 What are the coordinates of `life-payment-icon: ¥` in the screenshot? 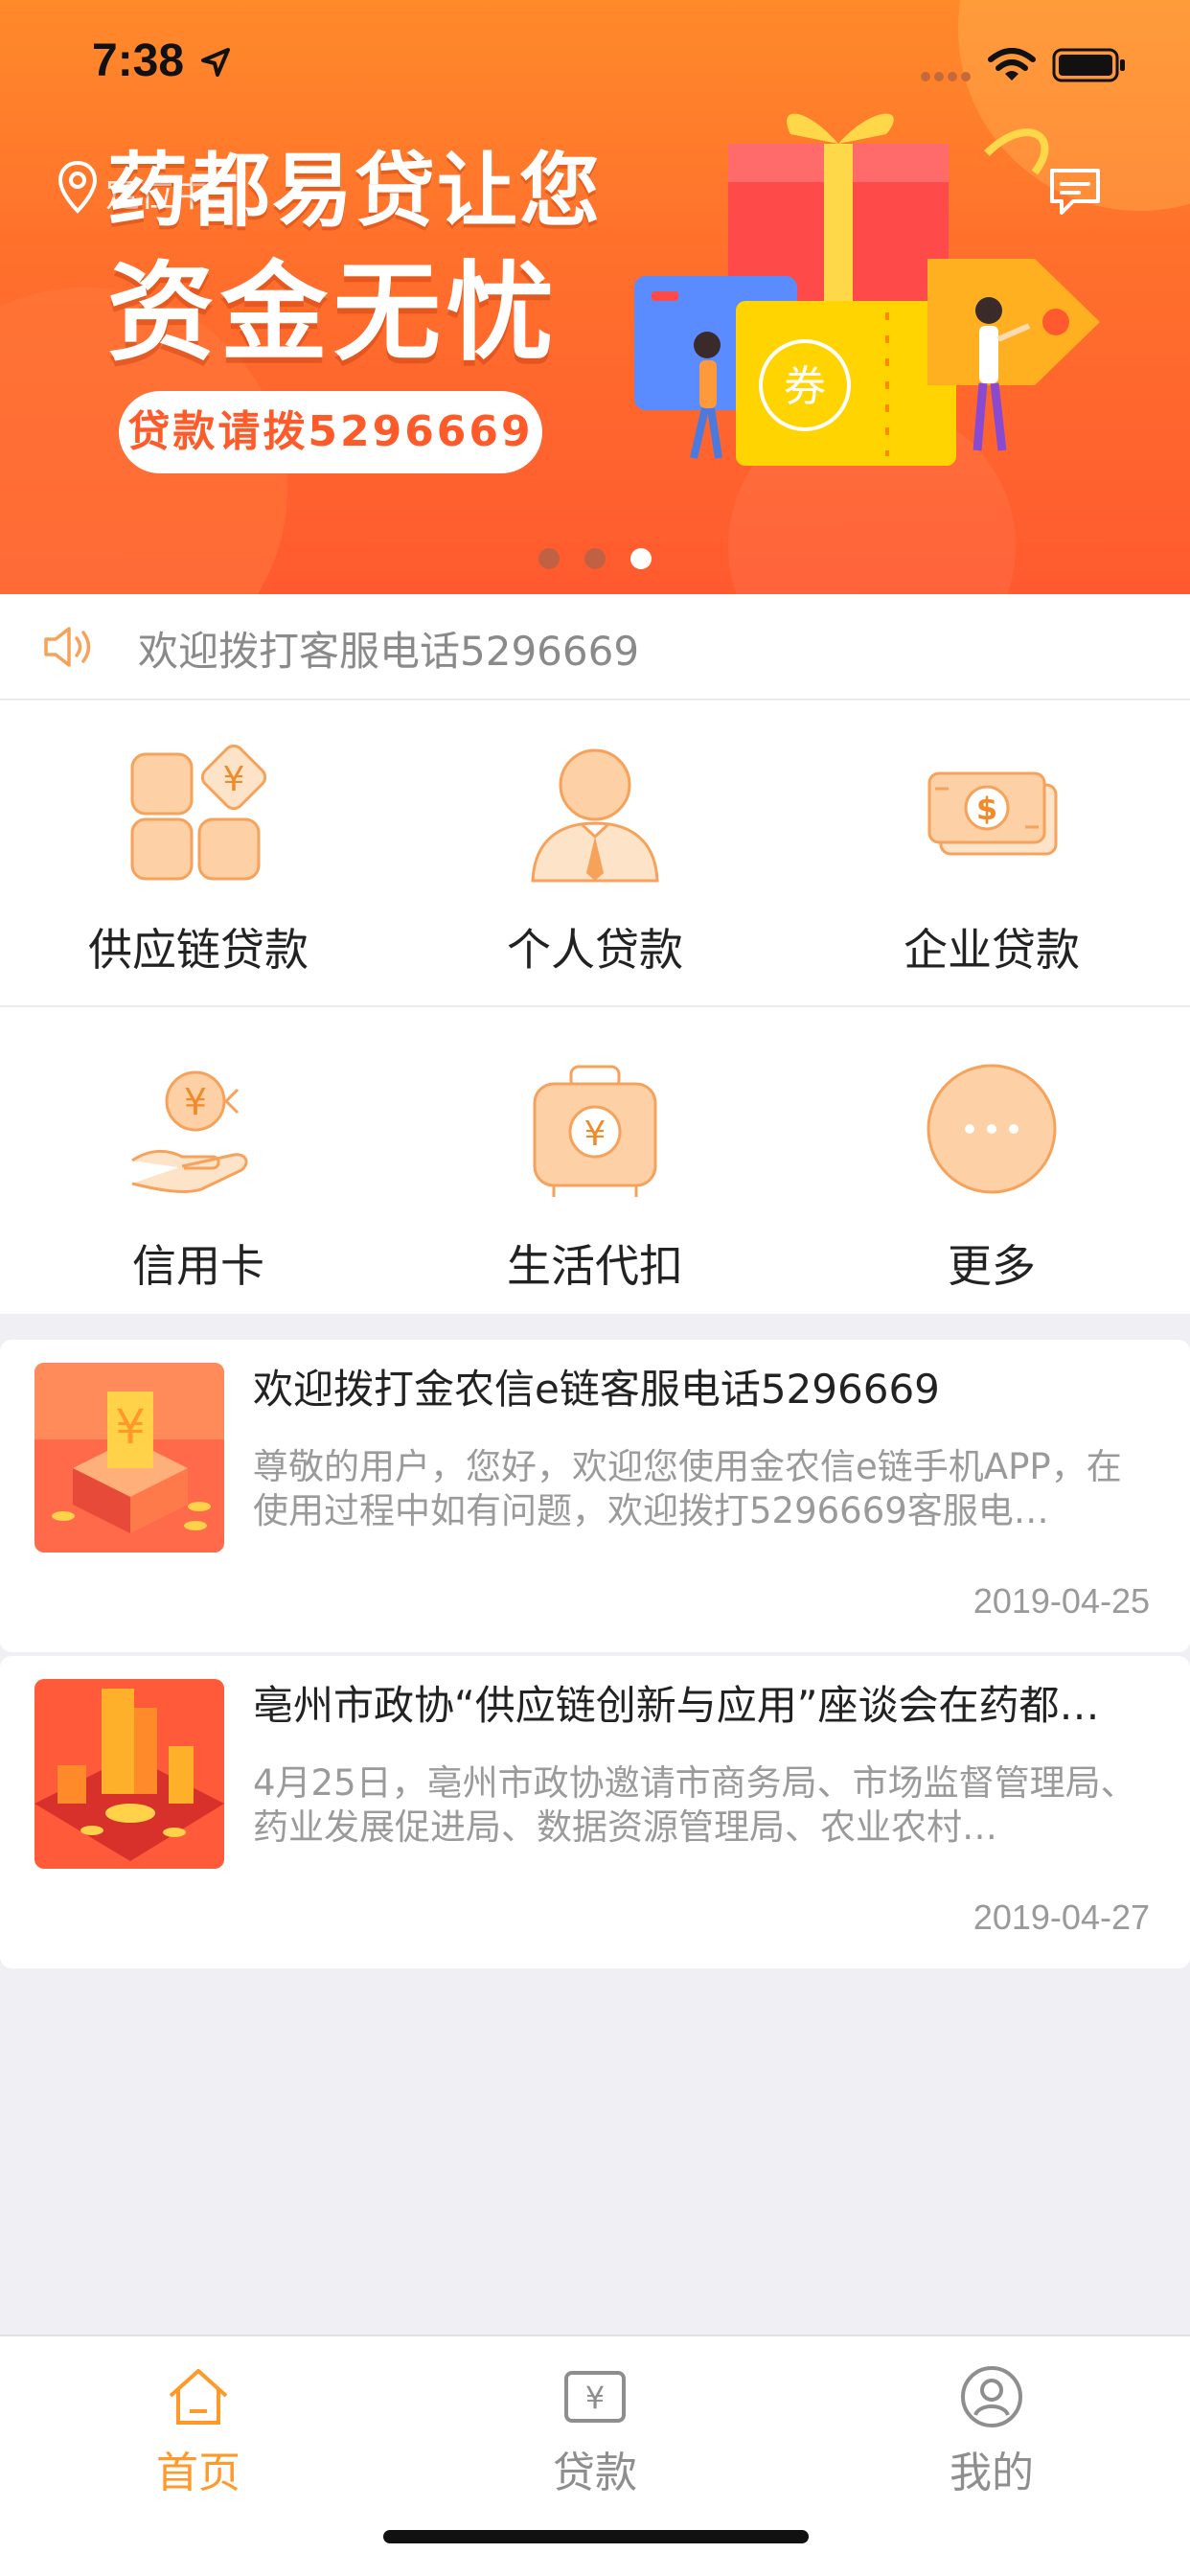 It's located at (595, 1131).